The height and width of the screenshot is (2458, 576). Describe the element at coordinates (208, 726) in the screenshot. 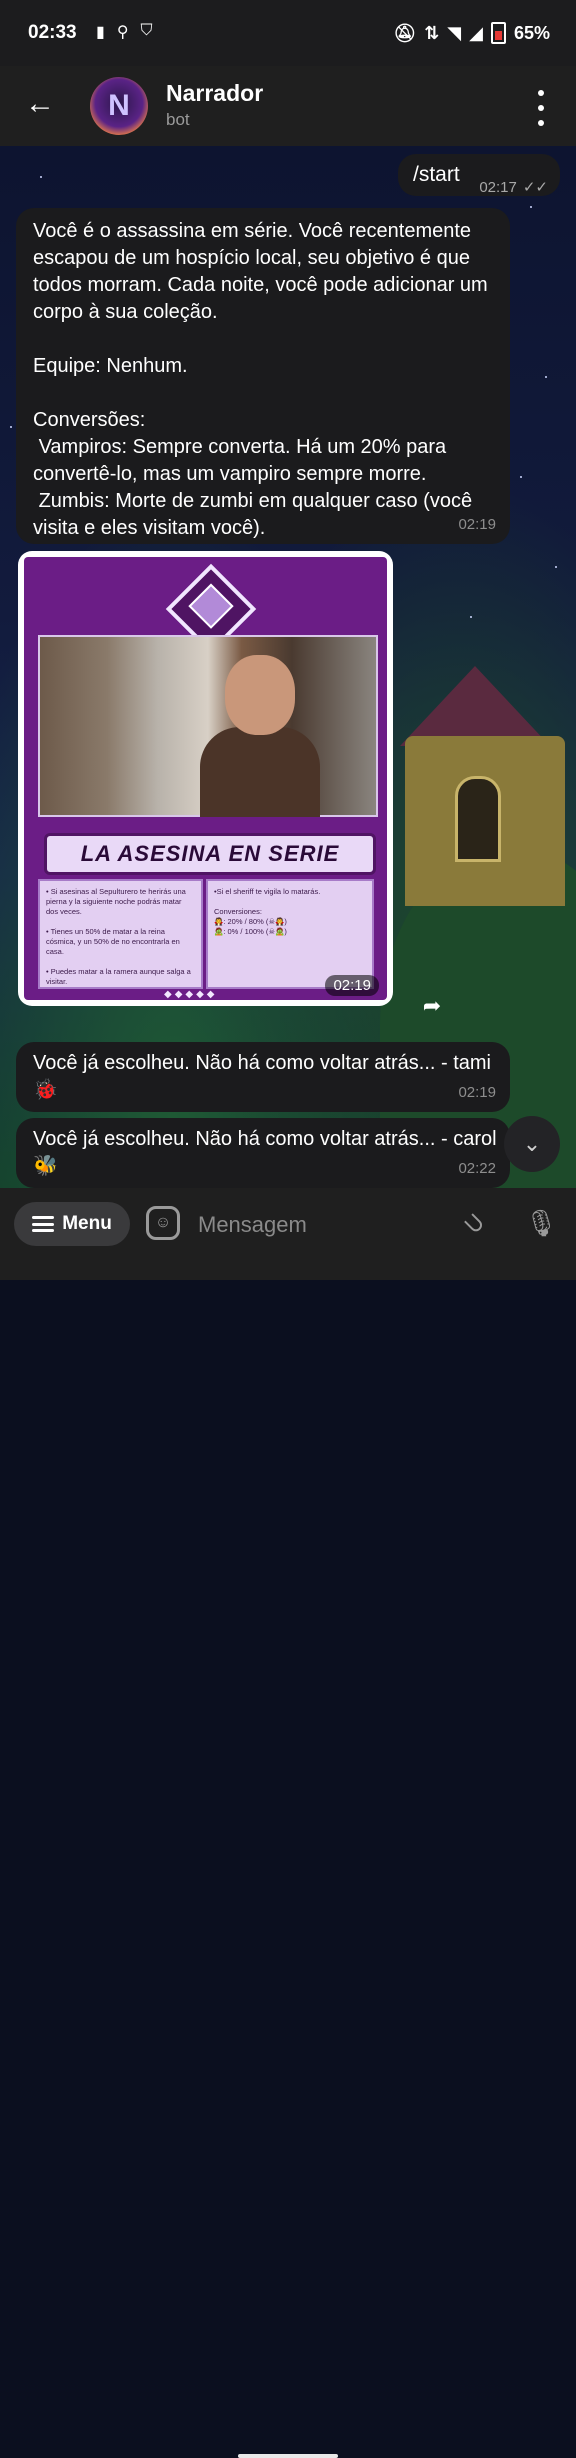

I see `card-illustration` at that location.